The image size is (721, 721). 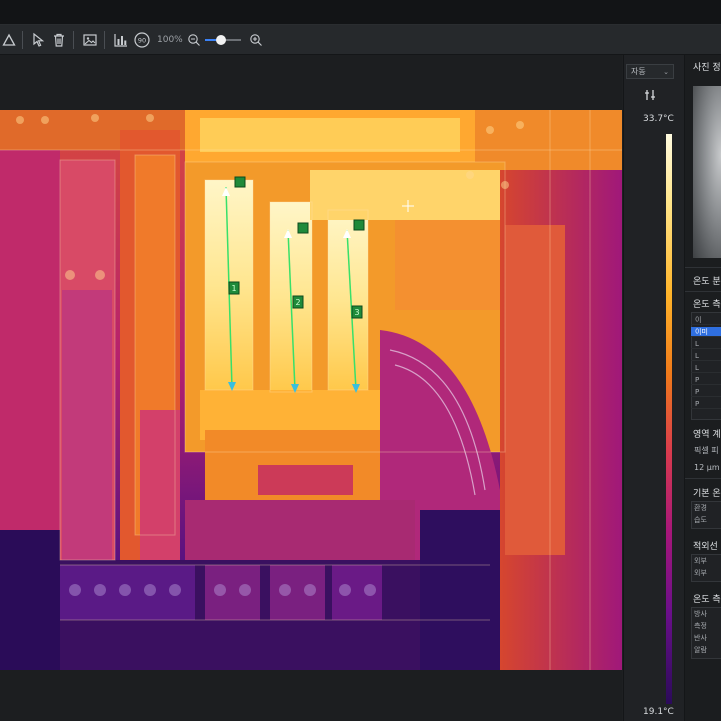 I want to click on scale-mode-select: 자동 ⌄, so click(x=650, y=71).